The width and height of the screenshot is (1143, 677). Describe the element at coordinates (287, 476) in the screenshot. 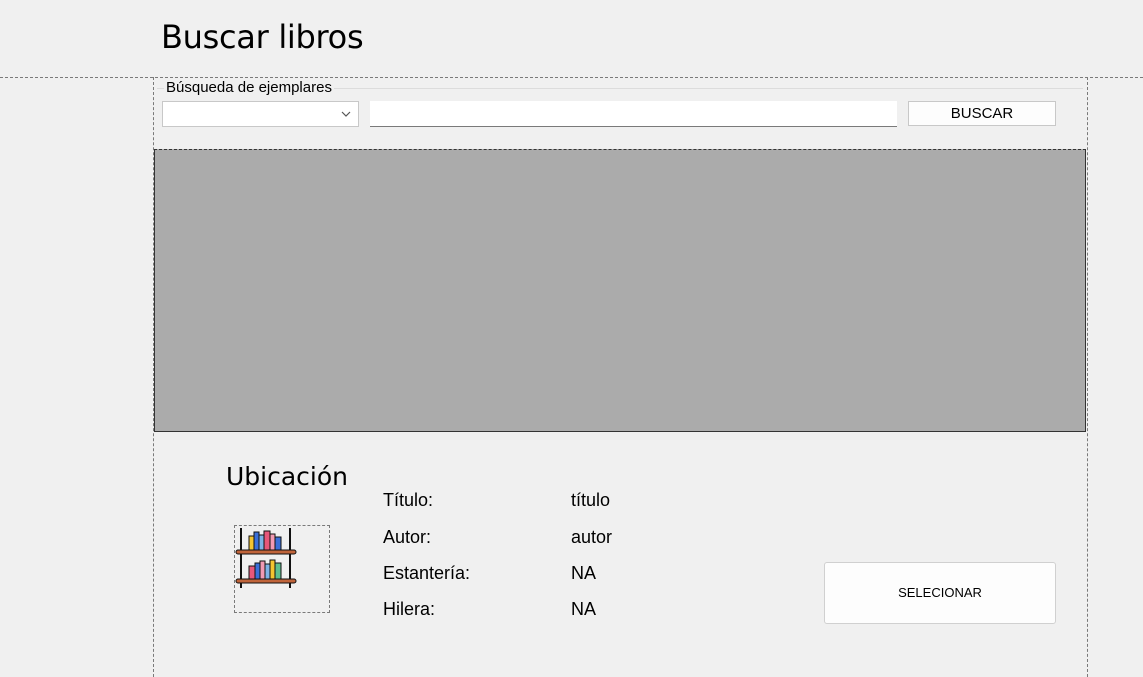

I see `location-title: Ubicación` at that location.